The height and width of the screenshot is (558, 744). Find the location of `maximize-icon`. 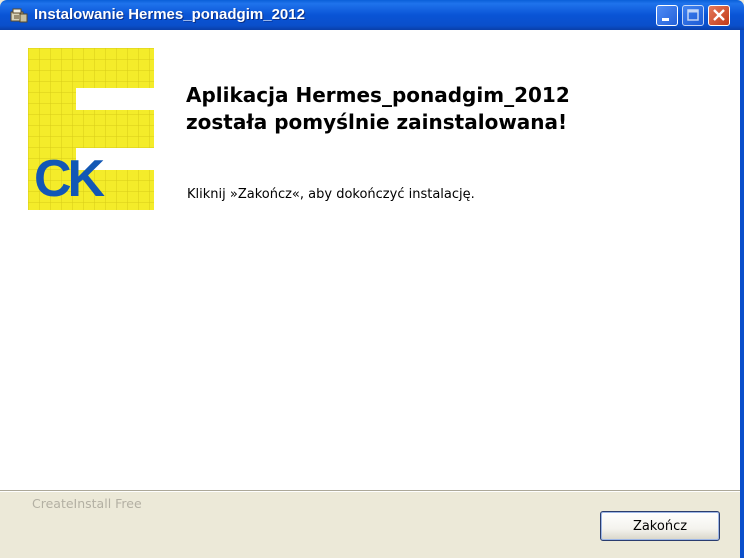

maximize-icon is located at coordinates (693, 15).